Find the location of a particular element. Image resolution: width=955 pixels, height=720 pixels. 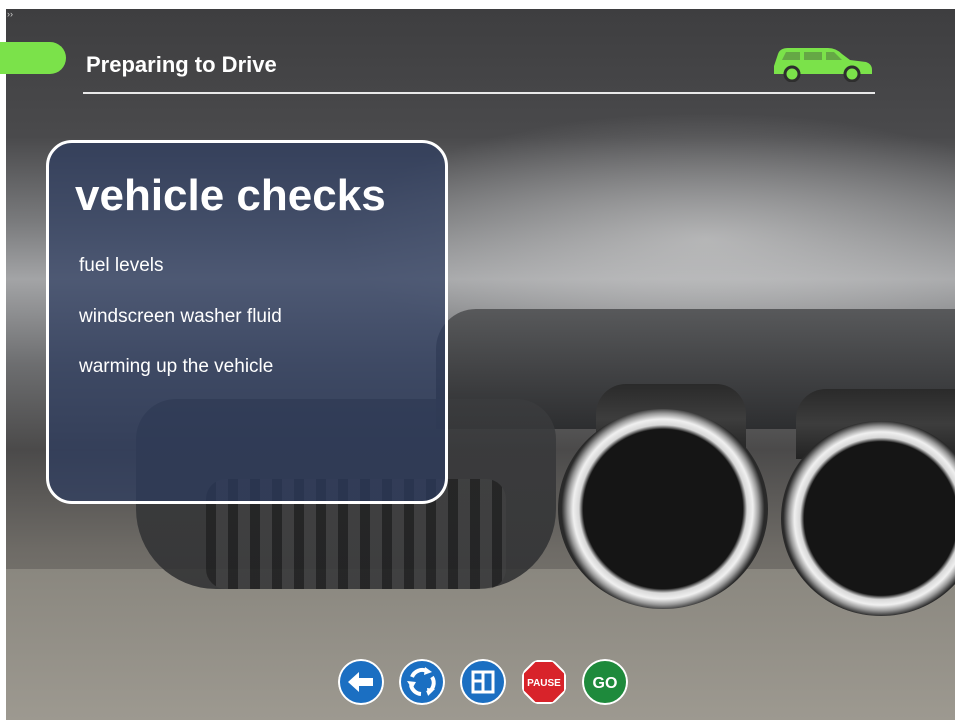

pause-label: PAUSE is located at coordinates (544, 683).